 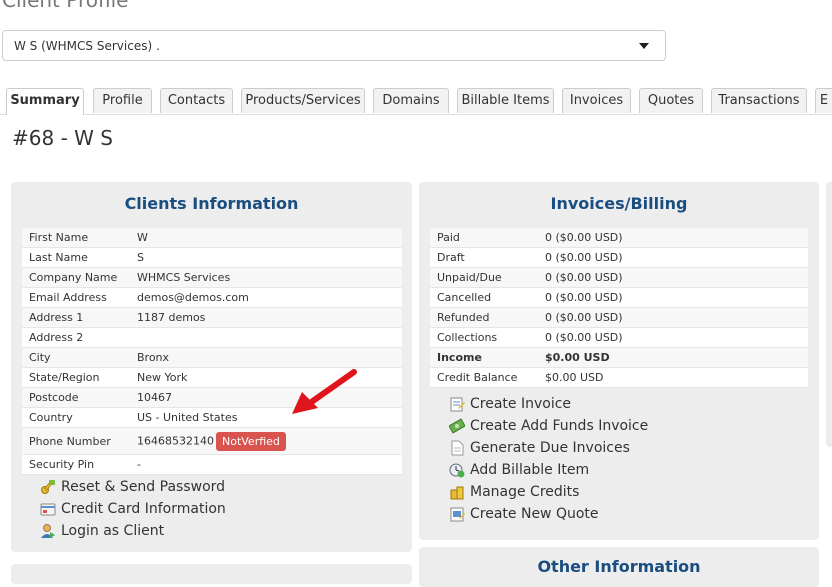 I want to click on table-row: Email Address demos@demos.com, so click(x=212, y=297).